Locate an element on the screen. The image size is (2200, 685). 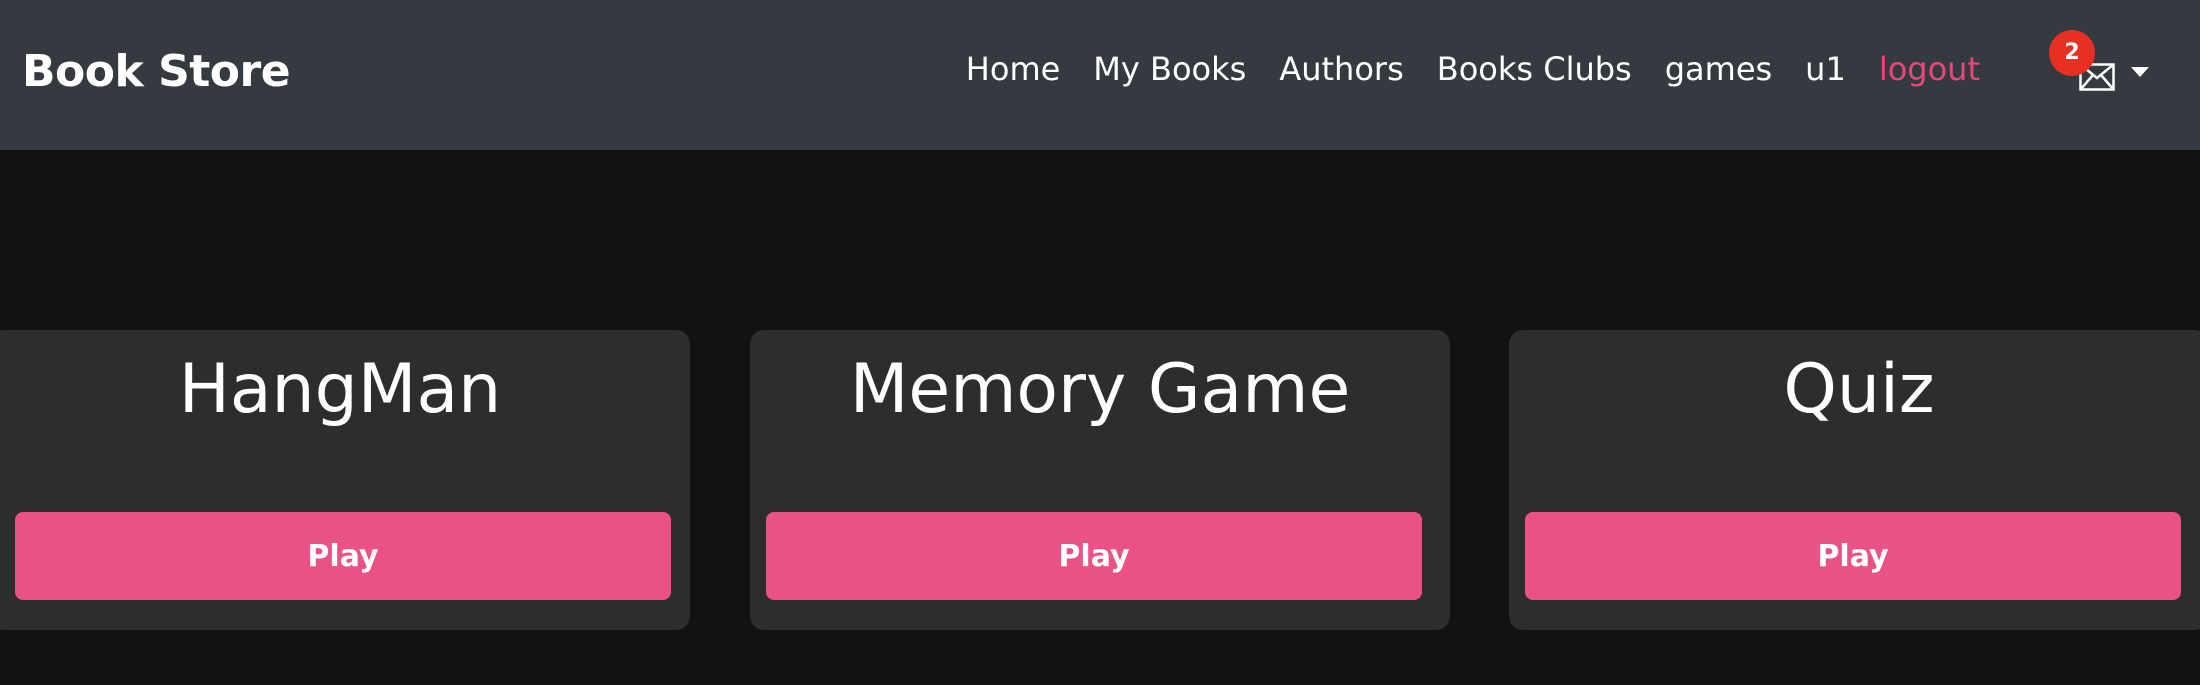
game-title: Memory Game is located at coordinates (1100, 389).